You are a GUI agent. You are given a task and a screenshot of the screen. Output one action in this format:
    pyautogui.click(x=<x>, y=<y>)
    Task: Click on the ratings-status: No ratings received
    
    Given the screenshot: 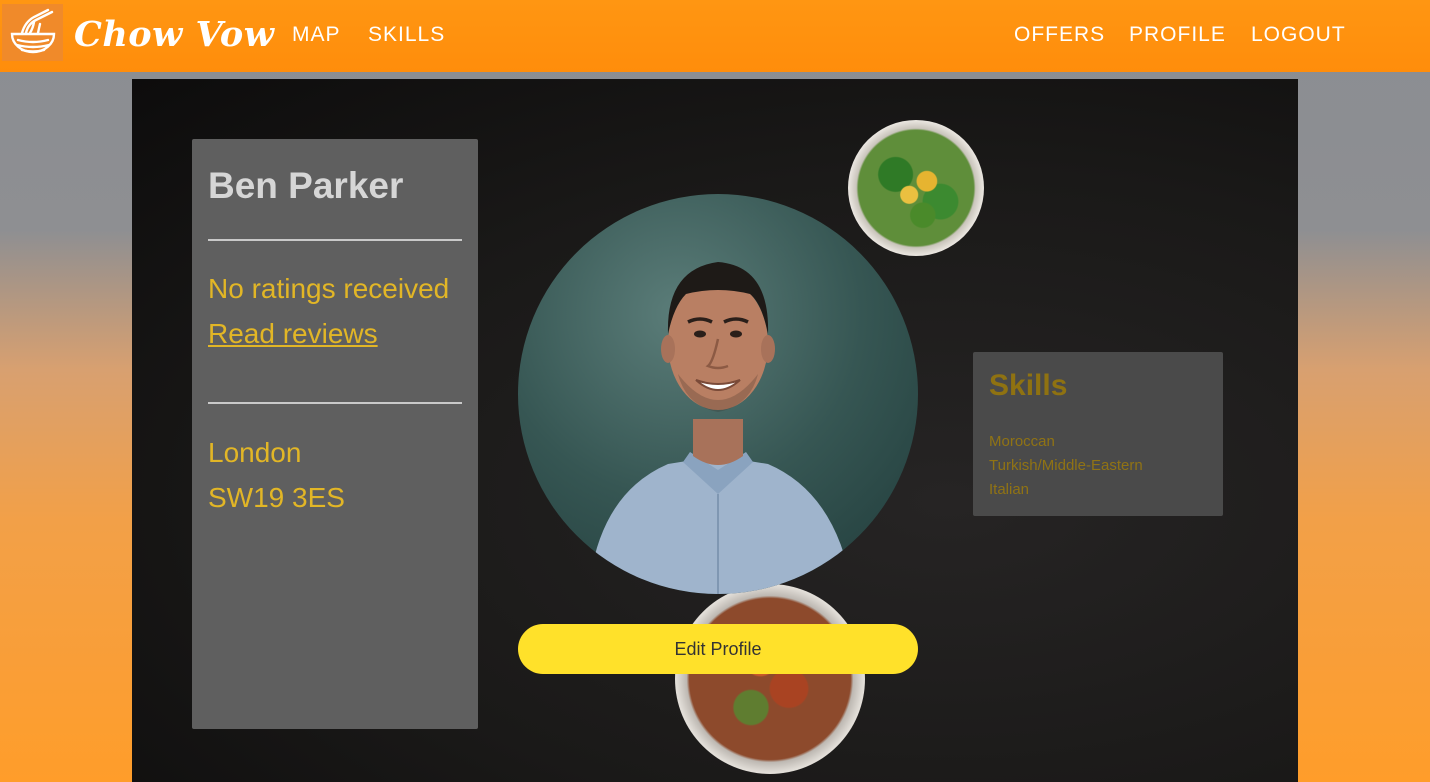 What is the action you would take?
    pyautogui.click(x=329, y=288)
    